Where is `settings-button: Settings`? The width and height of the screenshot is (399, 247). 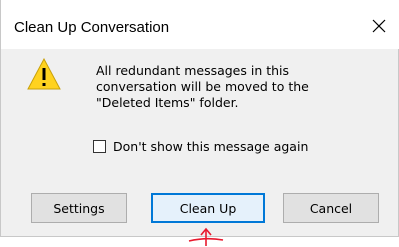
settings-button: Settings is located at coordinates (79, 208).